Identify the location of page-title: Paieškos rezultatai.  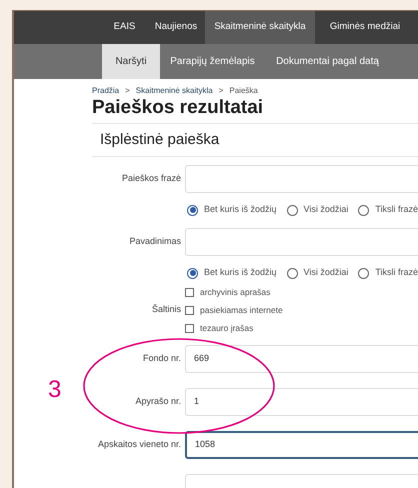
(177, 108).